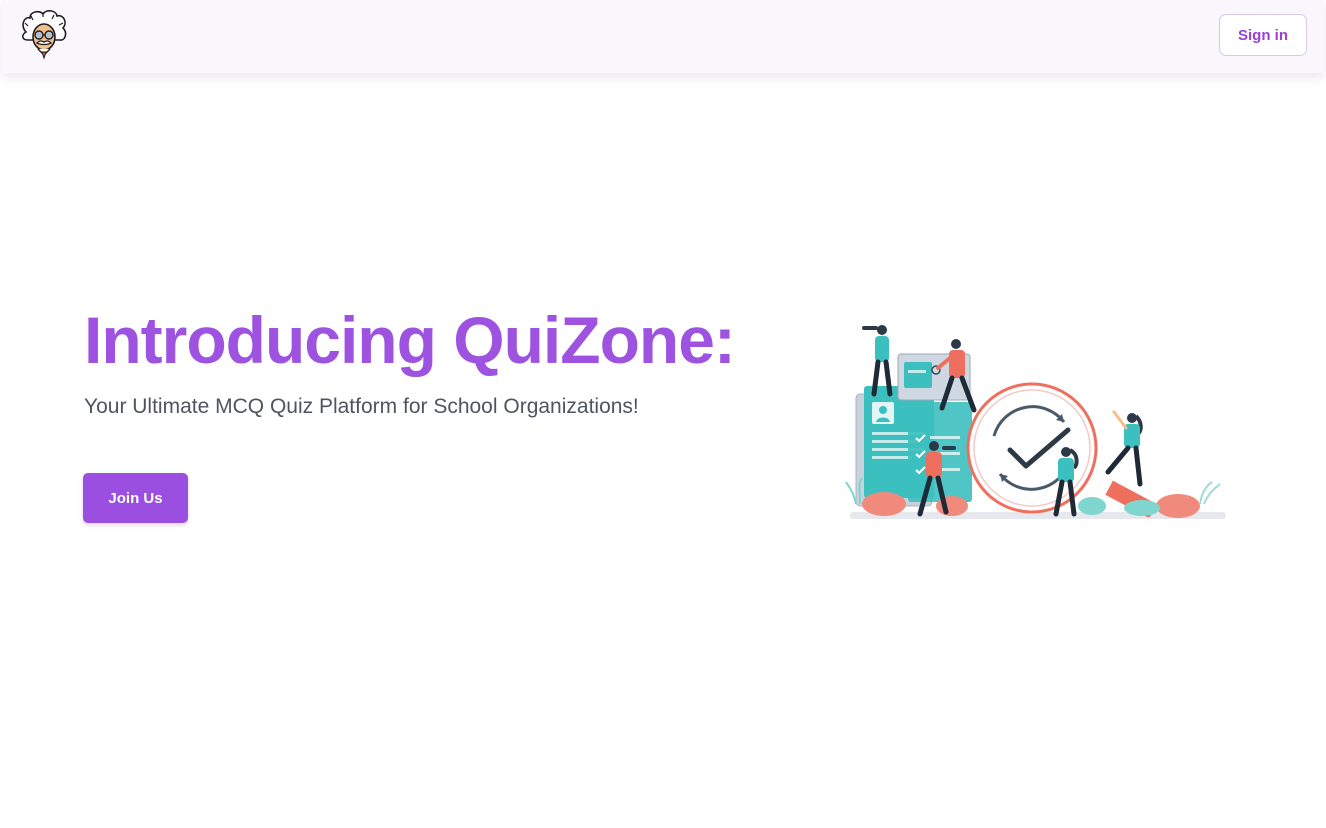  I want to click on navbar: Sign in, so click(663, 36).